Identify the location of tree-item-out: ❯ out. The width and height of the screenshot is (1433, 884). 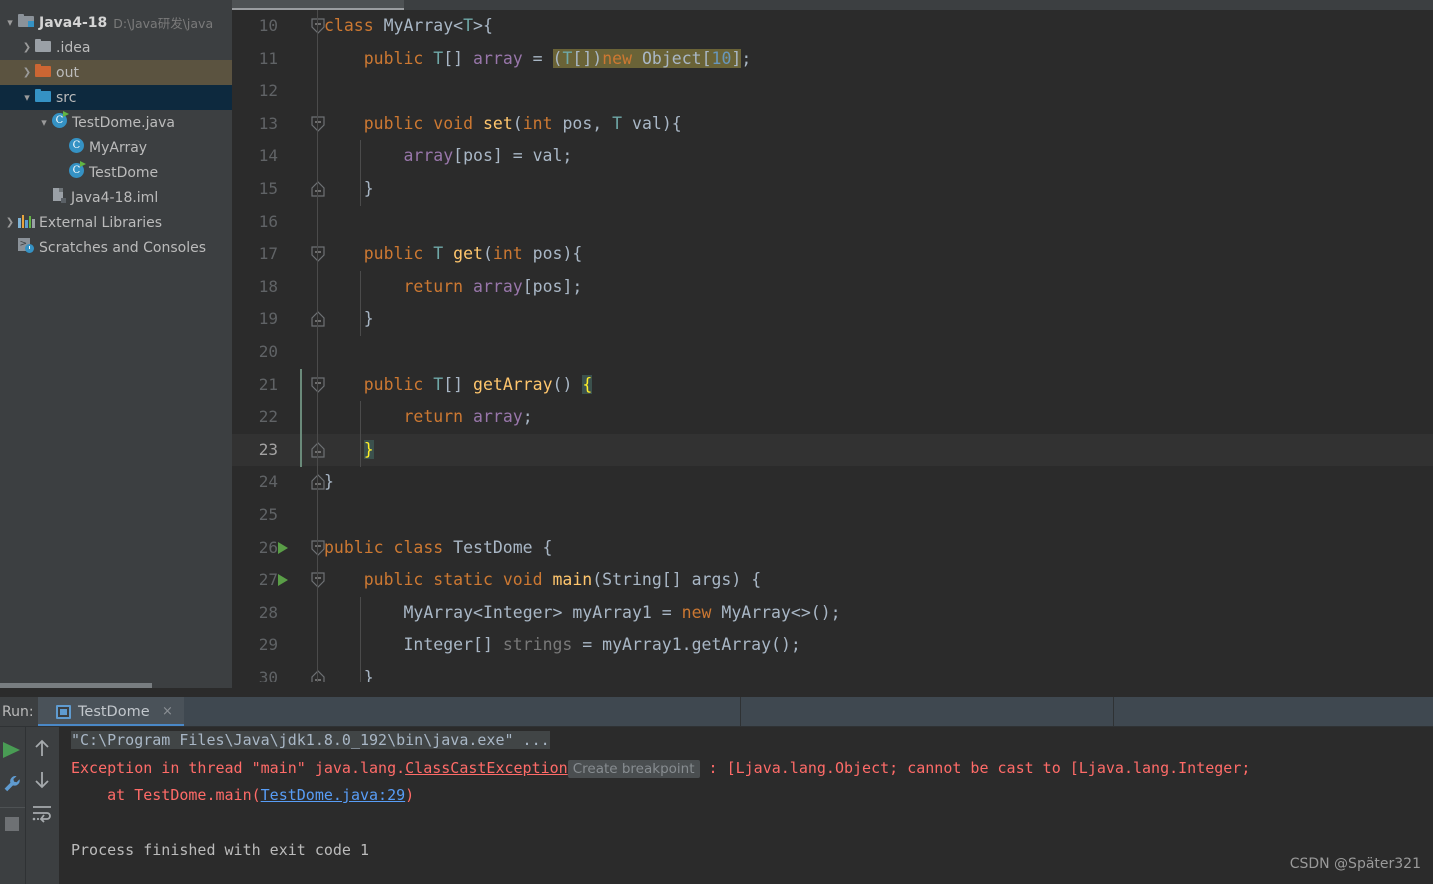
(116, 72).